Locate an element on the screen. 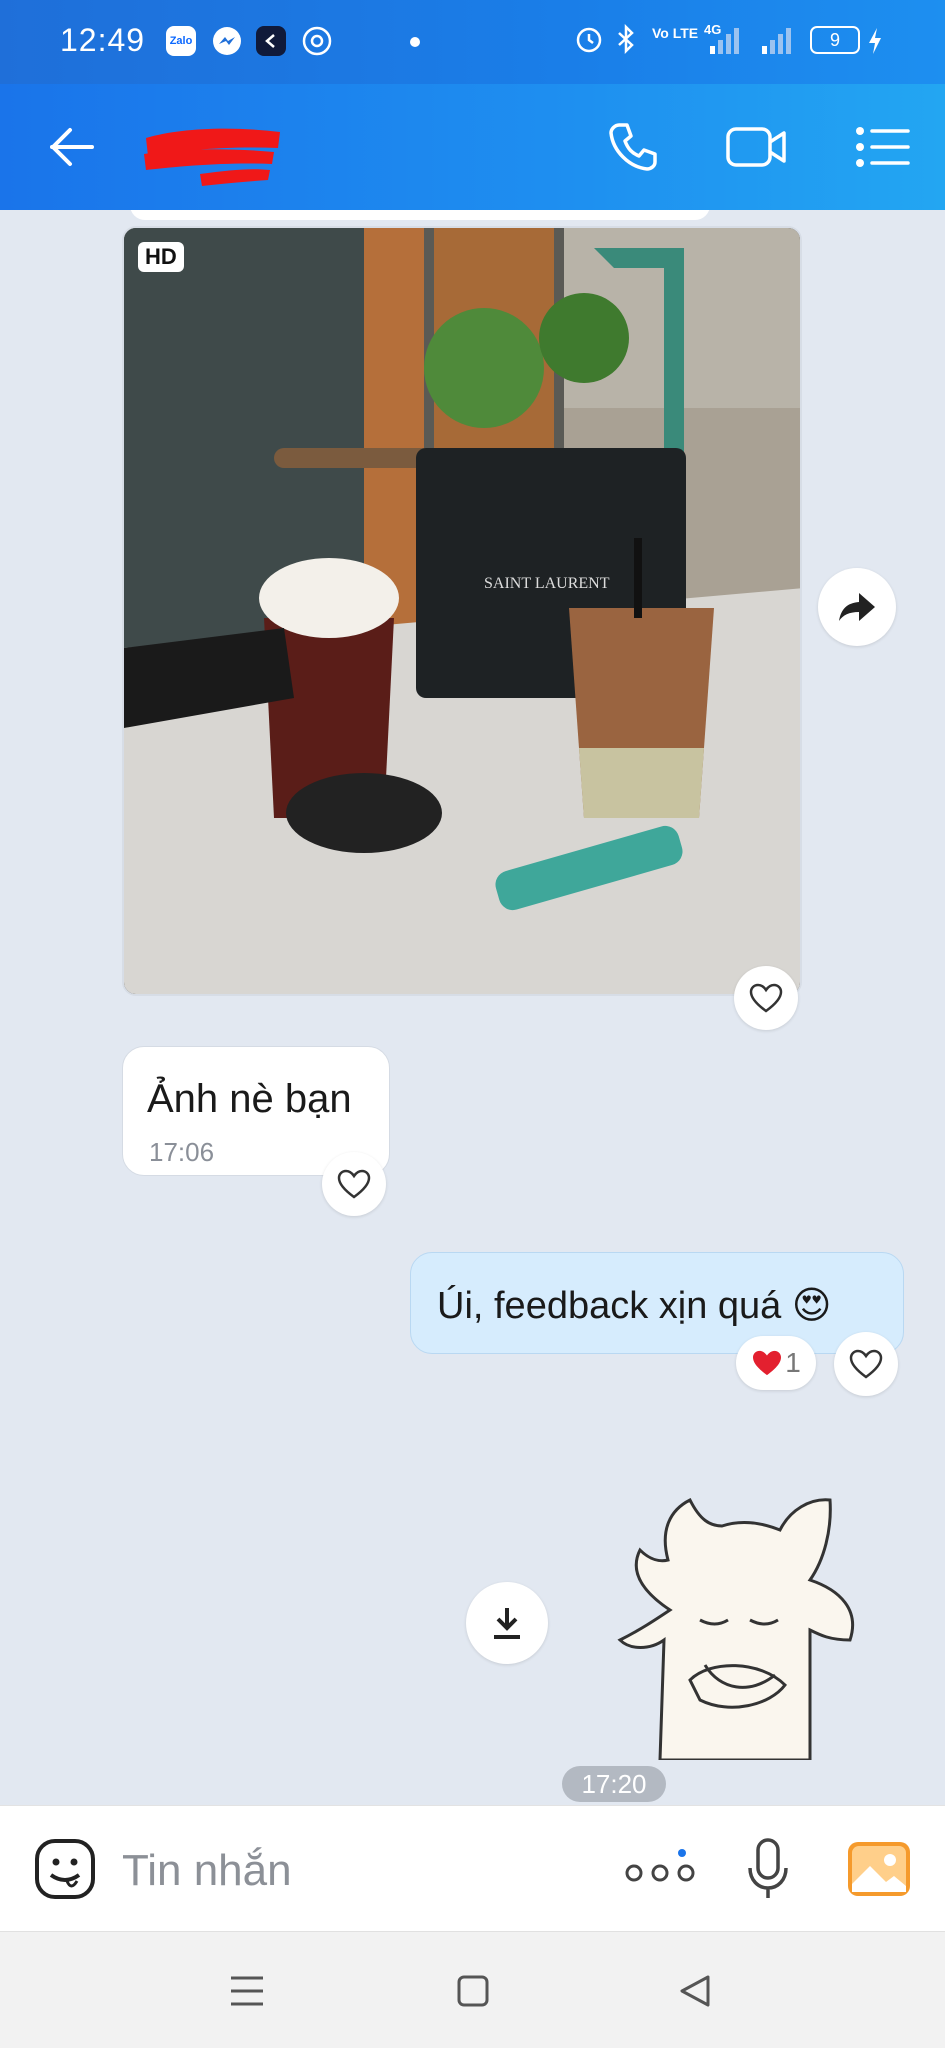 The height and width of the screenshot is (2048, 945). home-button is located at coordinates (473, 1990).